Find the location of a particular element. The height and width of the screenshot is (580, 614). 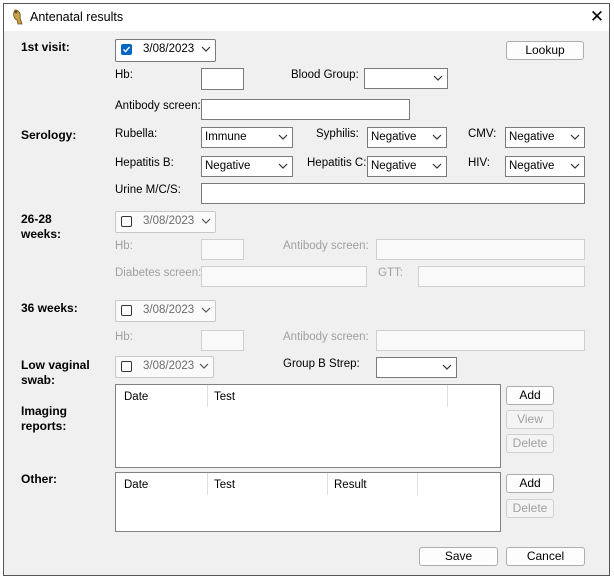

weeks26-antibody-label: Antibody screen: is located at coordinates (326, 246).